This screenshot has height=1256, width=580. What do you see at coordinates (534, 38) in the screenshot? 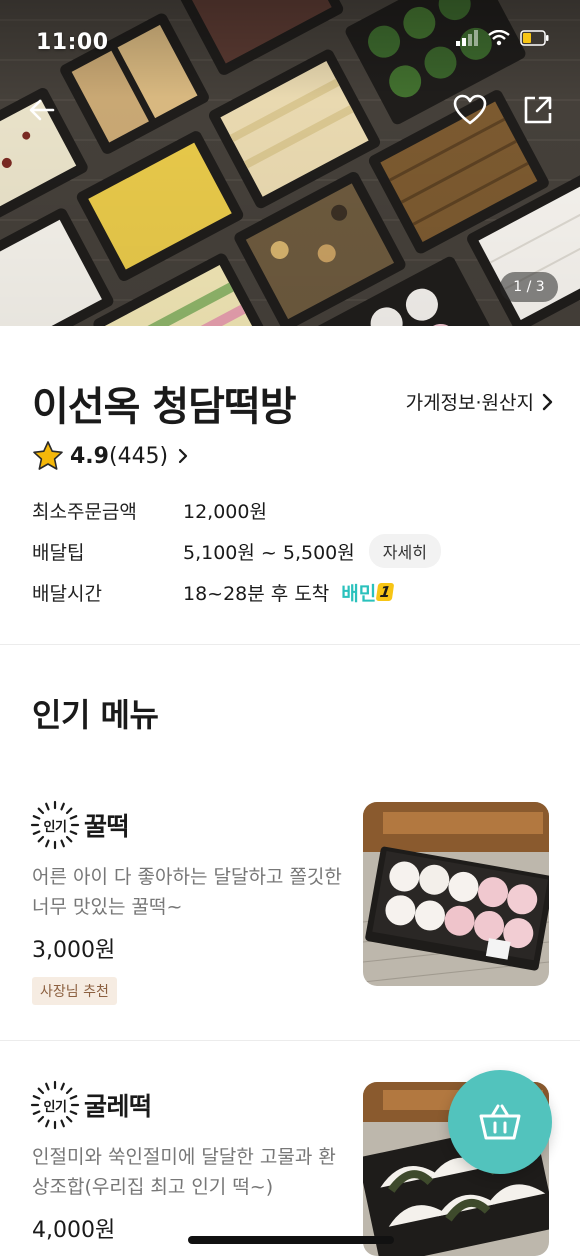
I see `battery-icon` at bounding box center [534, 38].